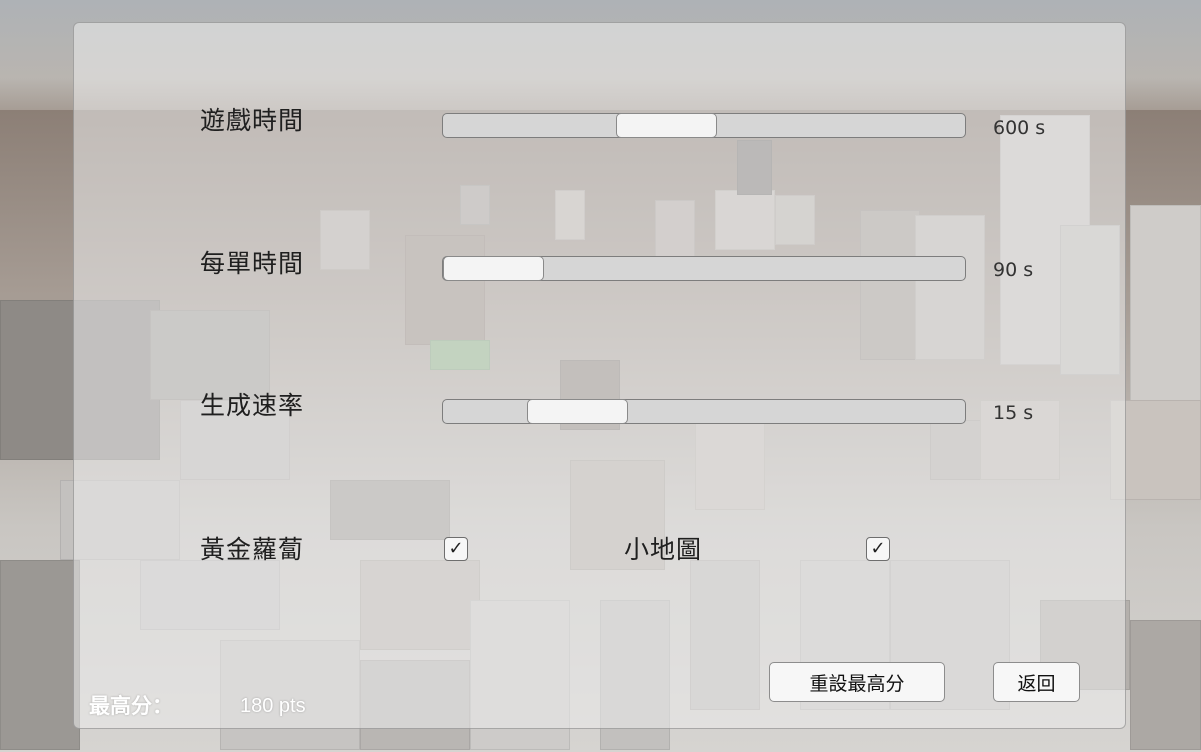  I want to click on spawn-rate-label: 生成速率, so click(252, 405).